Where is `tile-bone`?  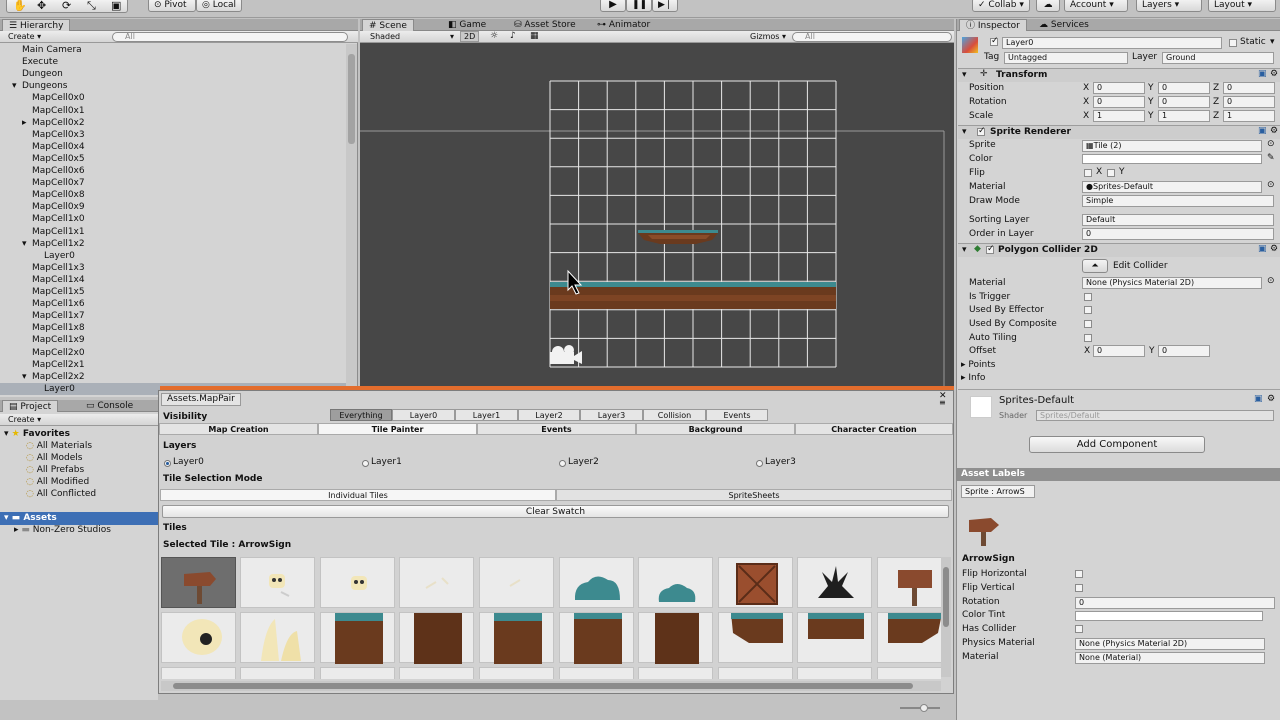
tile-bone is located at coordinates (516, 582).